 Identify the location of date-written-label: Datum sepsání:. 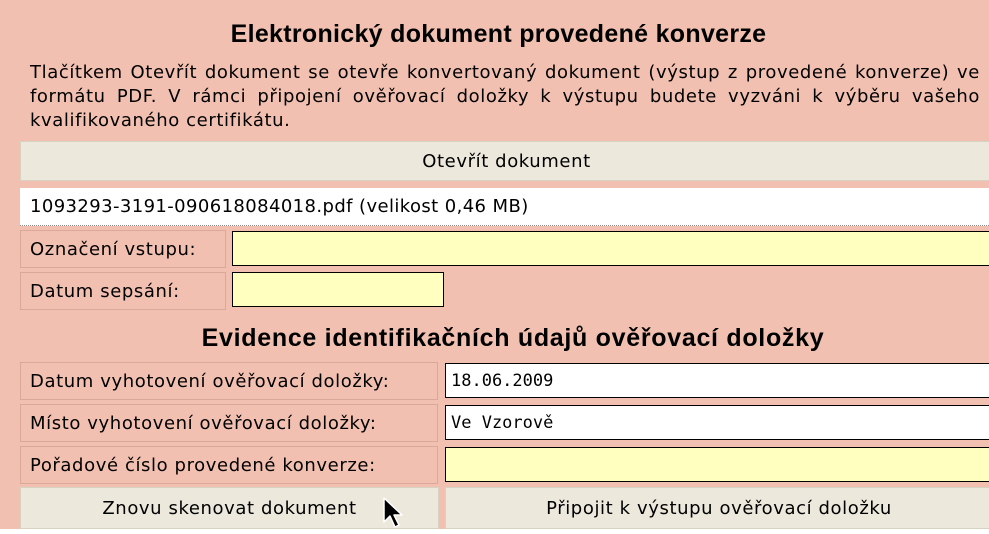
(123, 291).